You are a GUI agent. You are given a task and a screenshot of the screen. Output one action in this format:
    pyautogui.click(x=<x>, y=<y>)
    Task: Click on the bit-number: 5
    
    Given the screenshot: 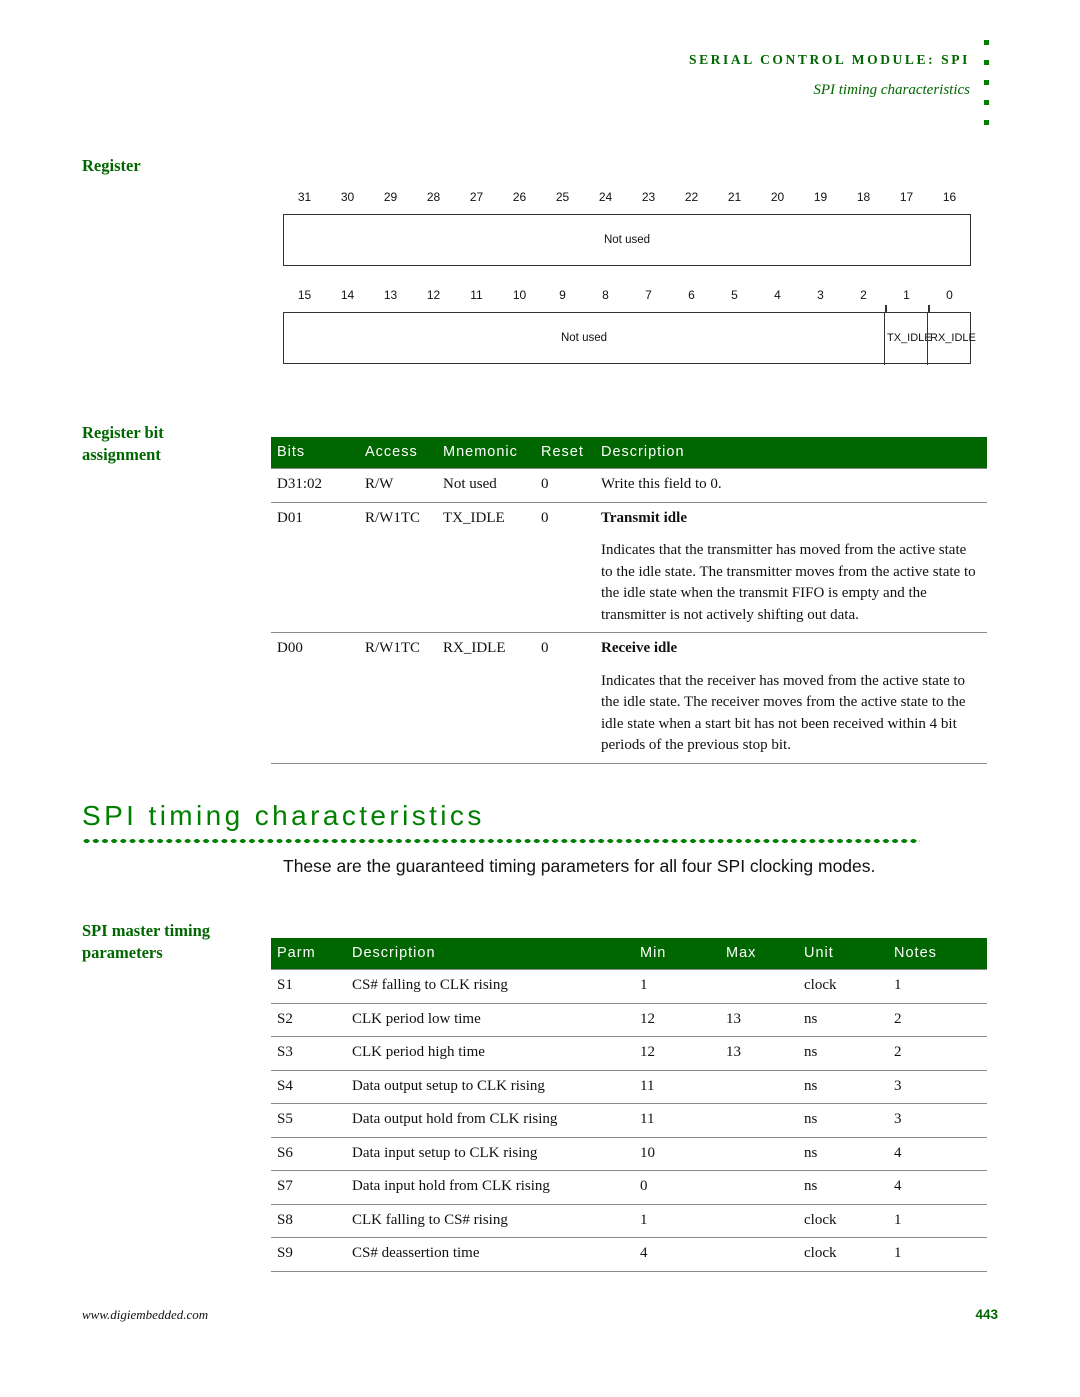 What is the action you would take?
    pyautogui.click(x=734, y=295)
    